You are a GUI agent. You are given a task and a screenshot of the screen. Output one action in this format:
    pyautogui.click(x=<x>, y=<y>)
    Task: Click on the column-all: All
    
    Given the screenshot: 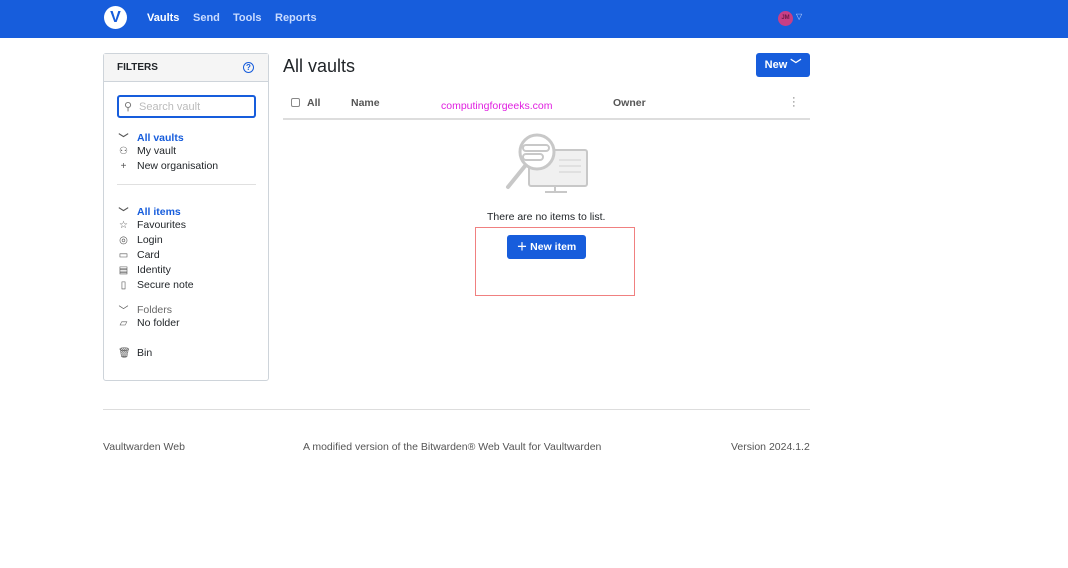 What is the action you would take?
    pyautogui.click(x=313, y=103)
    